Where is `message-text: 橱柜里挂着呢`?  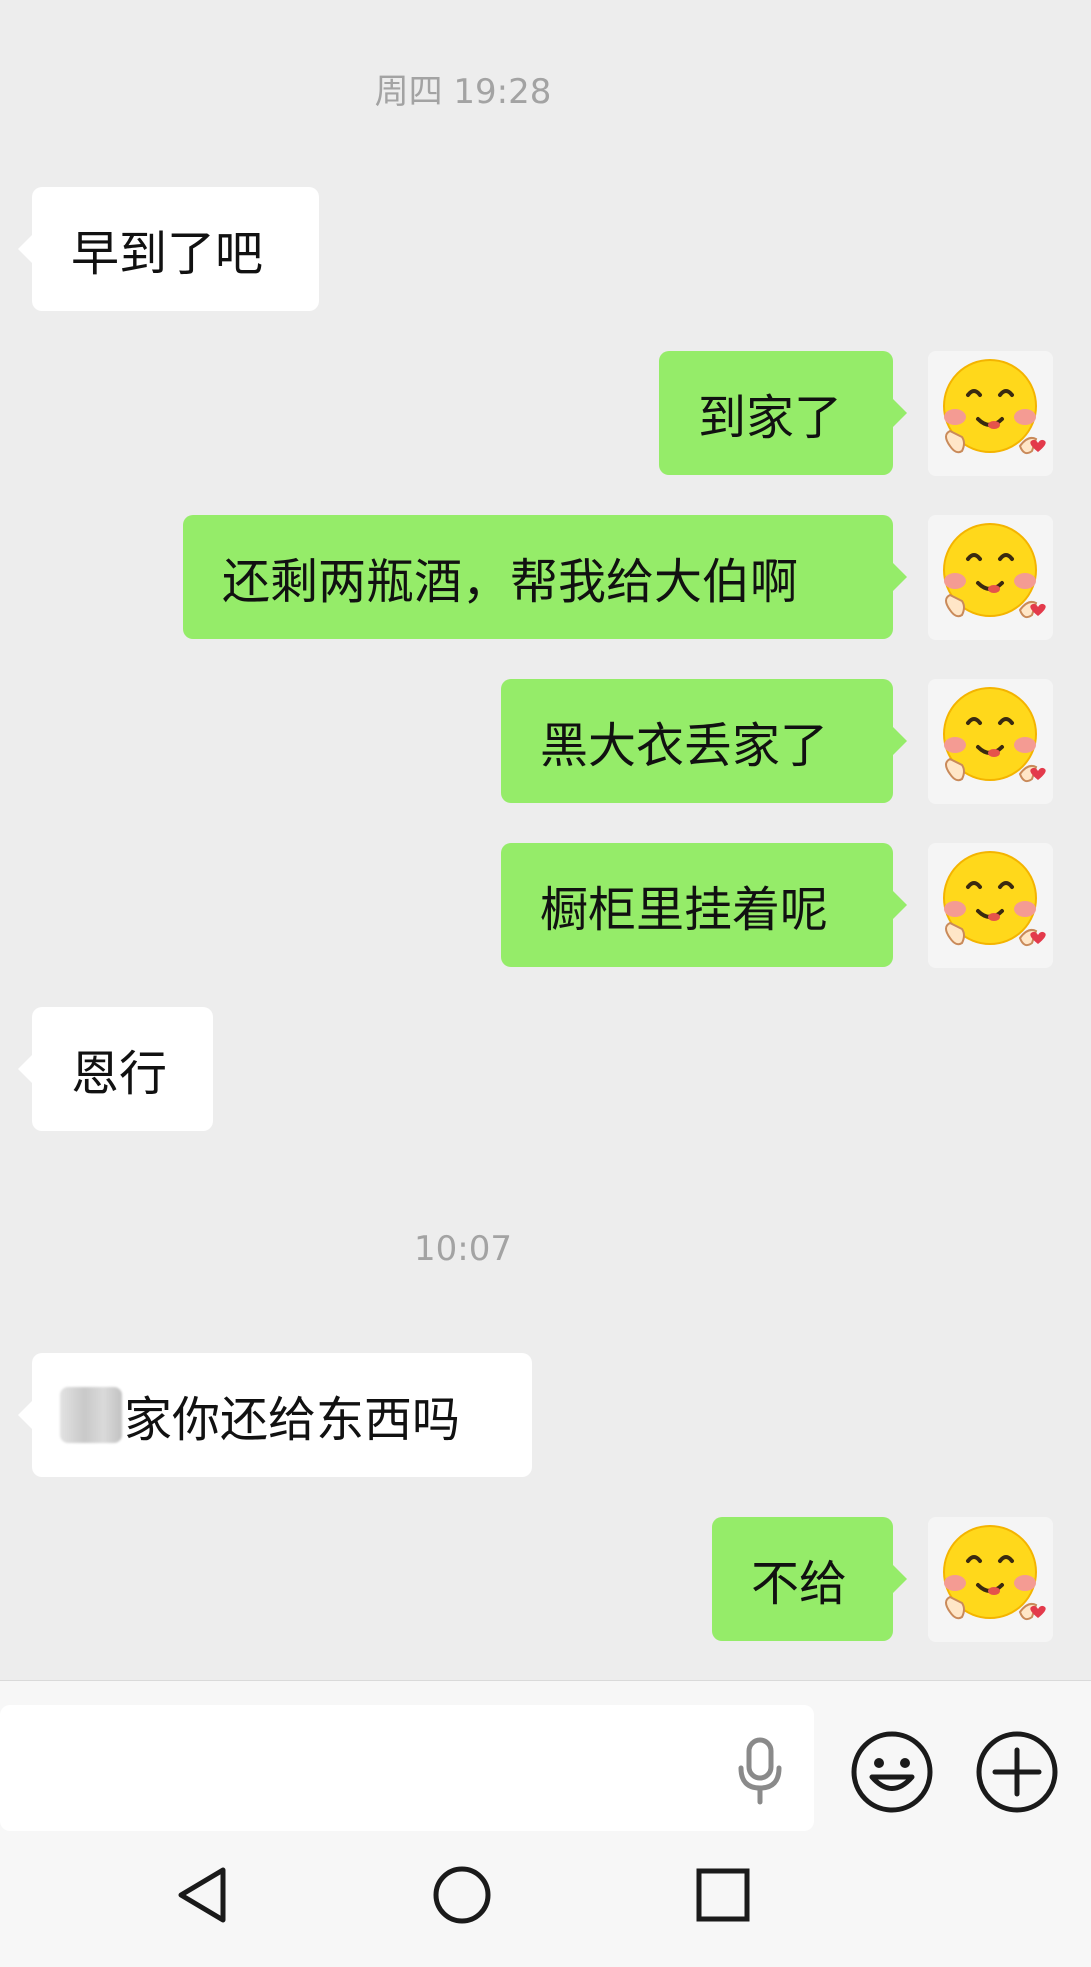 message-text: 橱柜里挂着呢 is located at coordinates (684, 910).